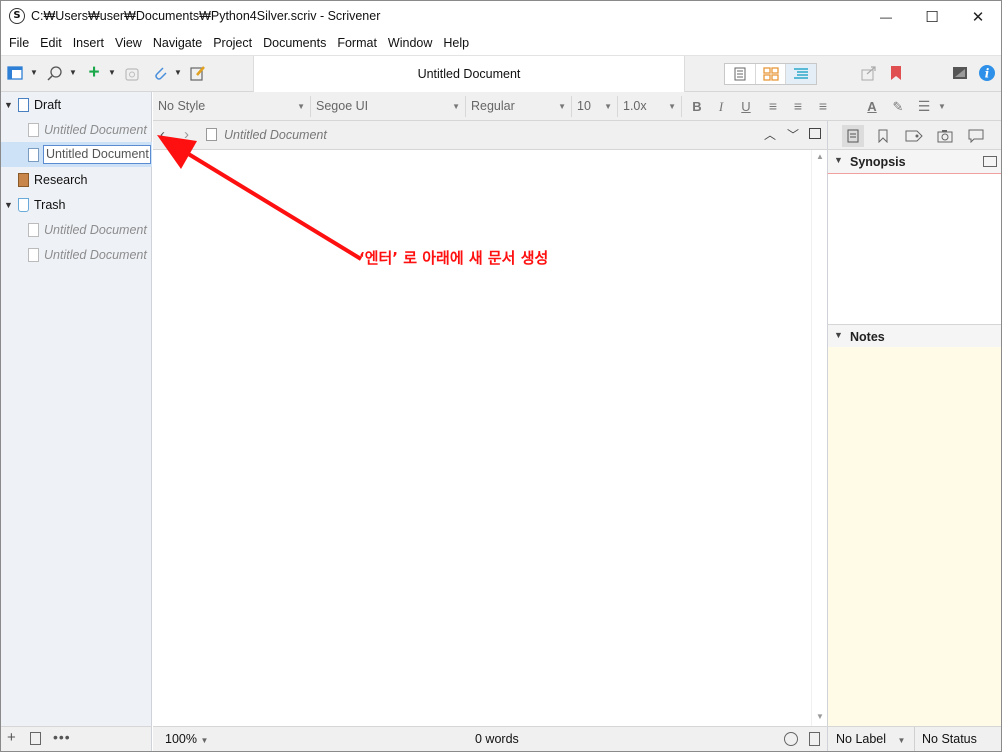  What do you see at coordinates (55, 73) in the screenshot?
I see `search-icon` at bounding box center [55, 73].